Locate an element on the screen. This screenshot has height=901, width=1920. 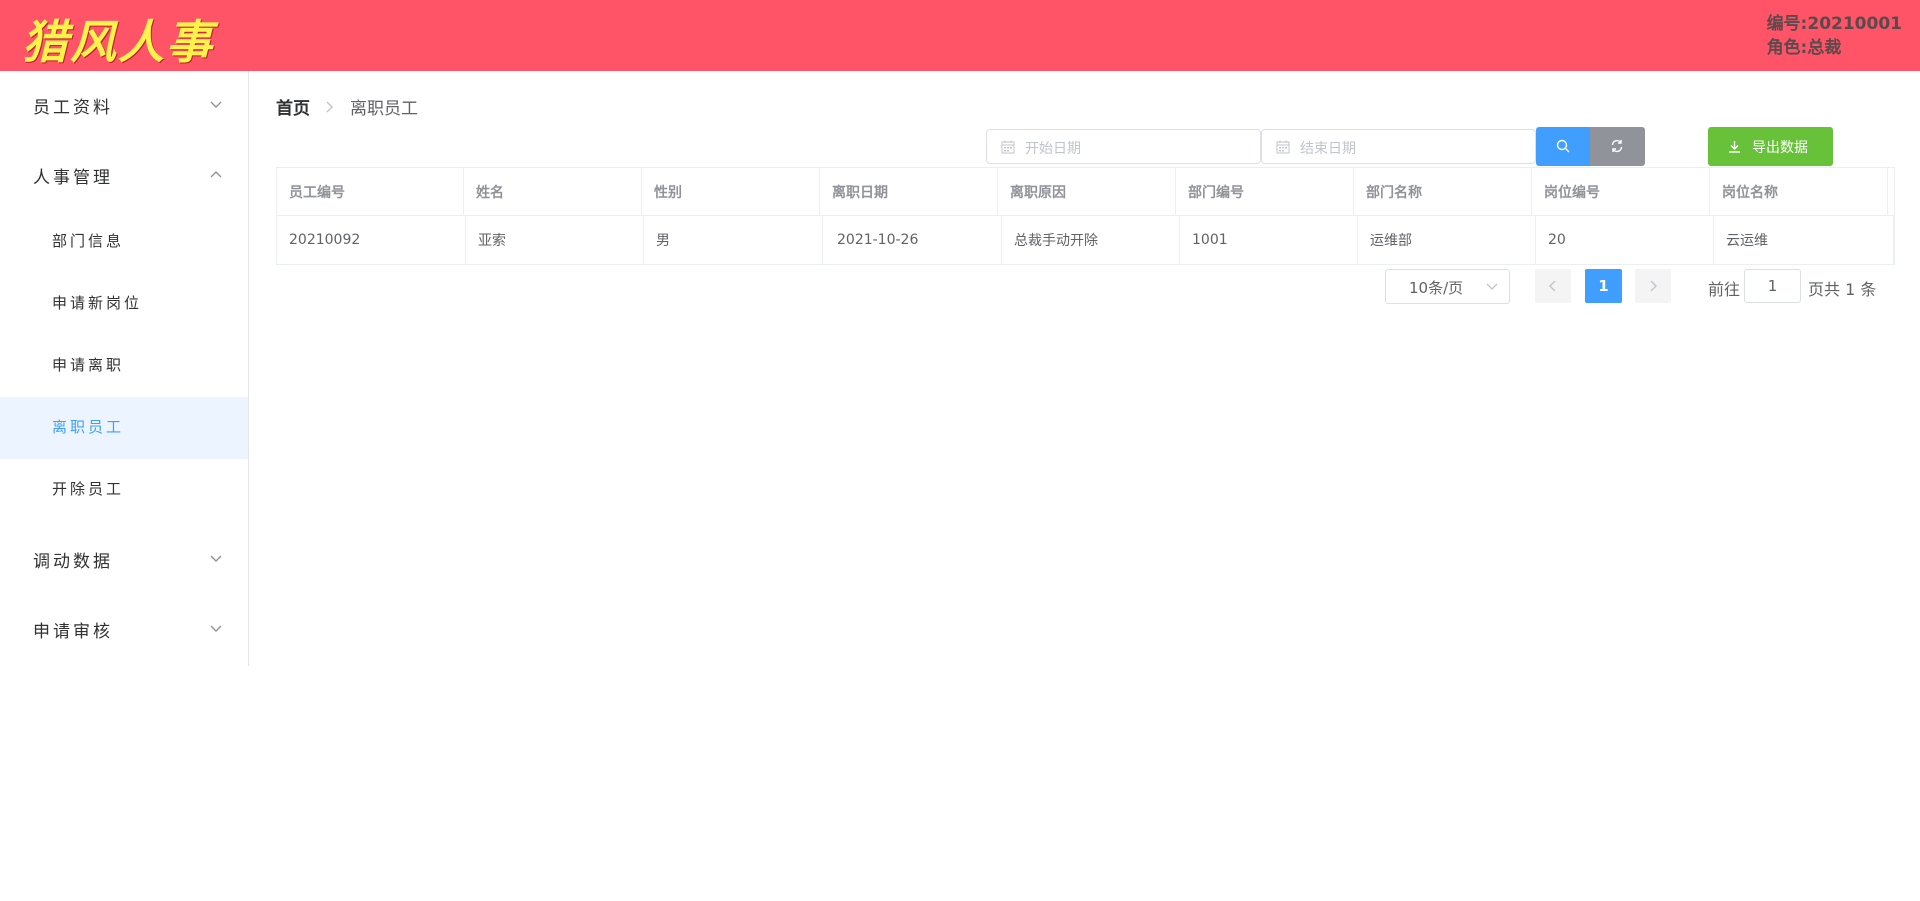
page-size-select: 10条/页 is located at coordinates (1447, 286).